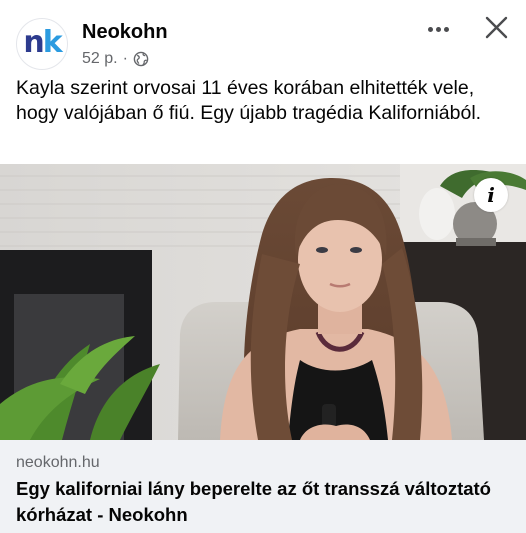 The width and height of the screenshot is (526, 533). What do you see at coordinates (58, 462) in the screenshot?
I see `link-domain: neokohn.hu` at bounding box center [58, 462].